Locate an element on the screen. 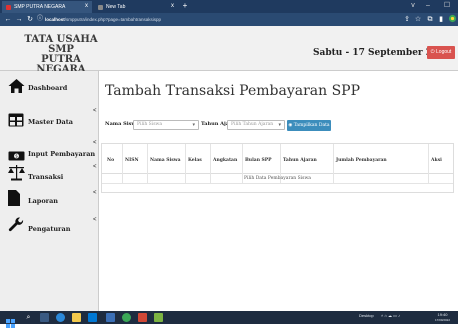 This screenshot has width=458, height=332. file-explorer-icon is located at coordinates (76, 317).